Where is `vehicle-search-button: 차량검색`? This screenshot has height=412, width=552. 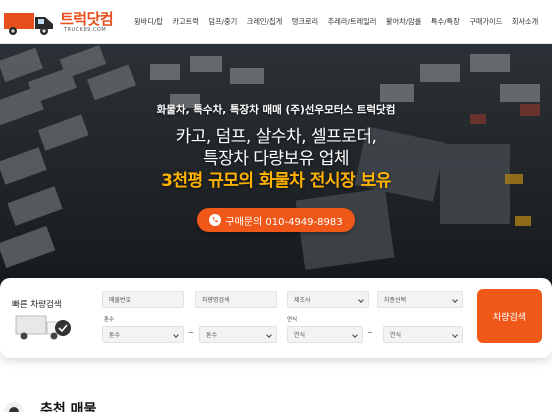
vehicle-search-button: 차량검색 is located at coordinates (509, 316).